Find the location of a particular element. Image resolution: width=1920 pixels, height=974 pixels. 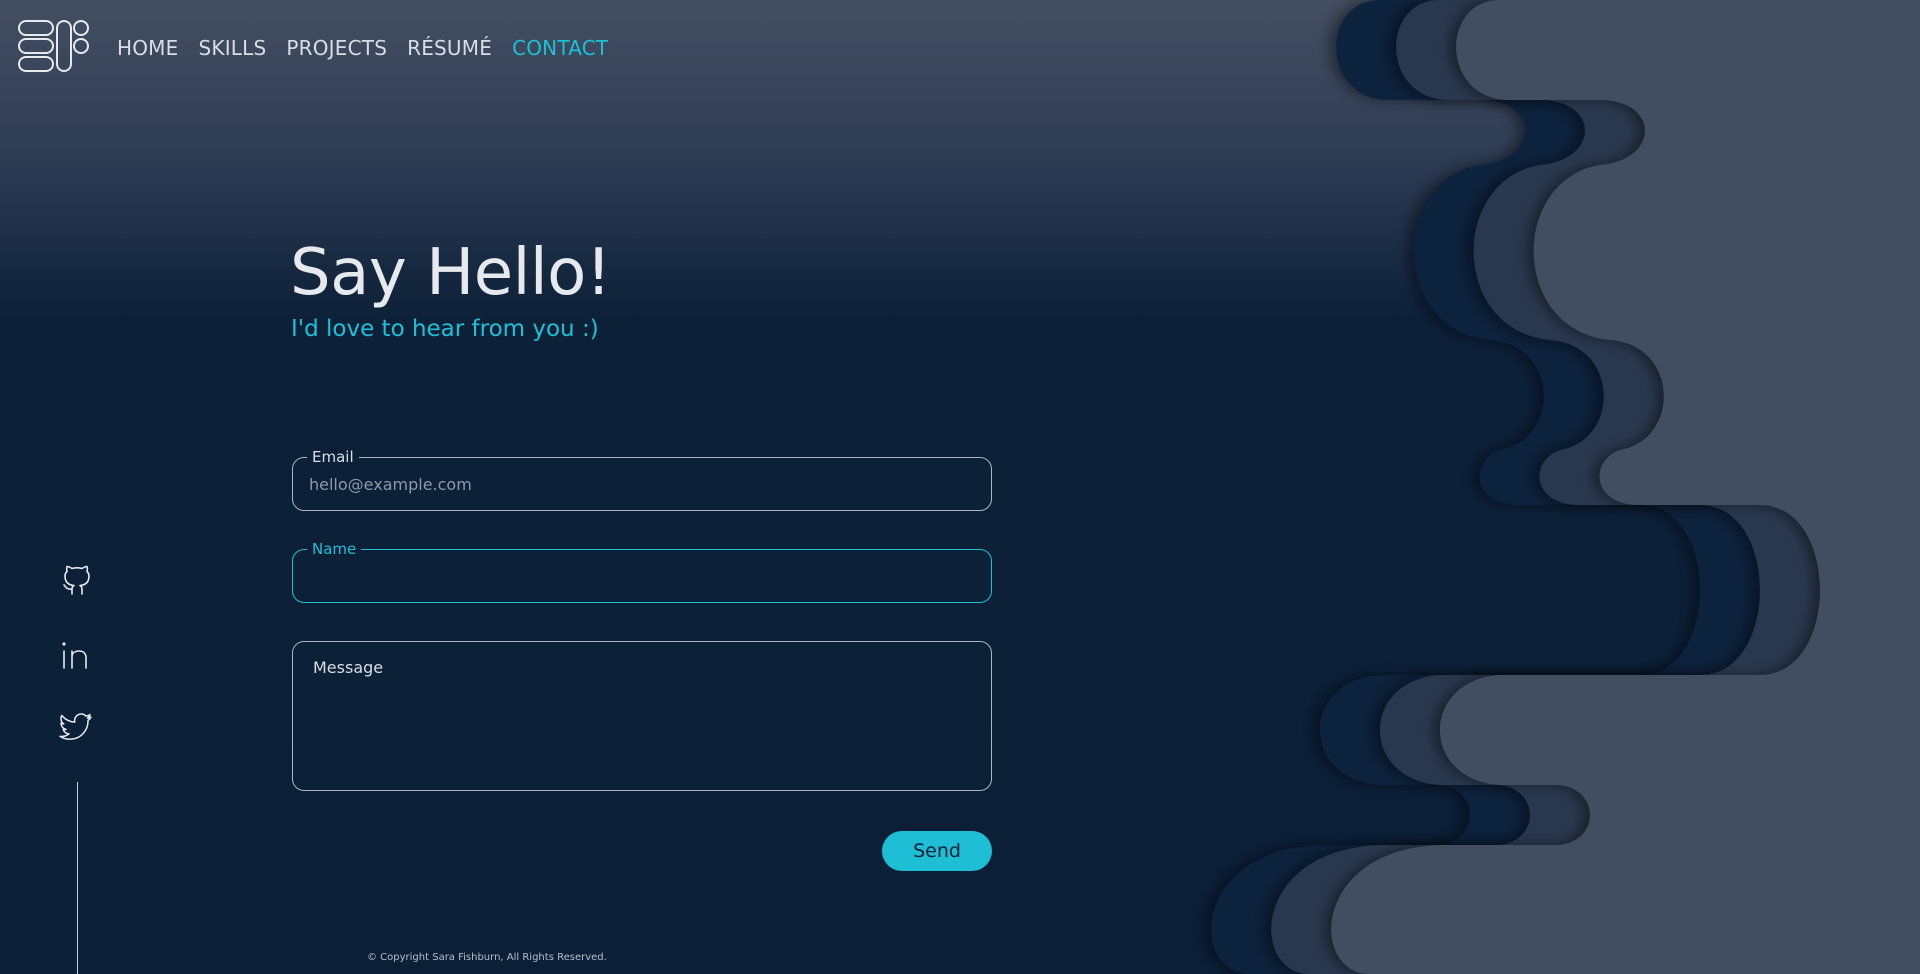

main-nav: HOME SKILLS PROJECTS RÉSUMÉ CONTACT is located at coordinates (362, 48).